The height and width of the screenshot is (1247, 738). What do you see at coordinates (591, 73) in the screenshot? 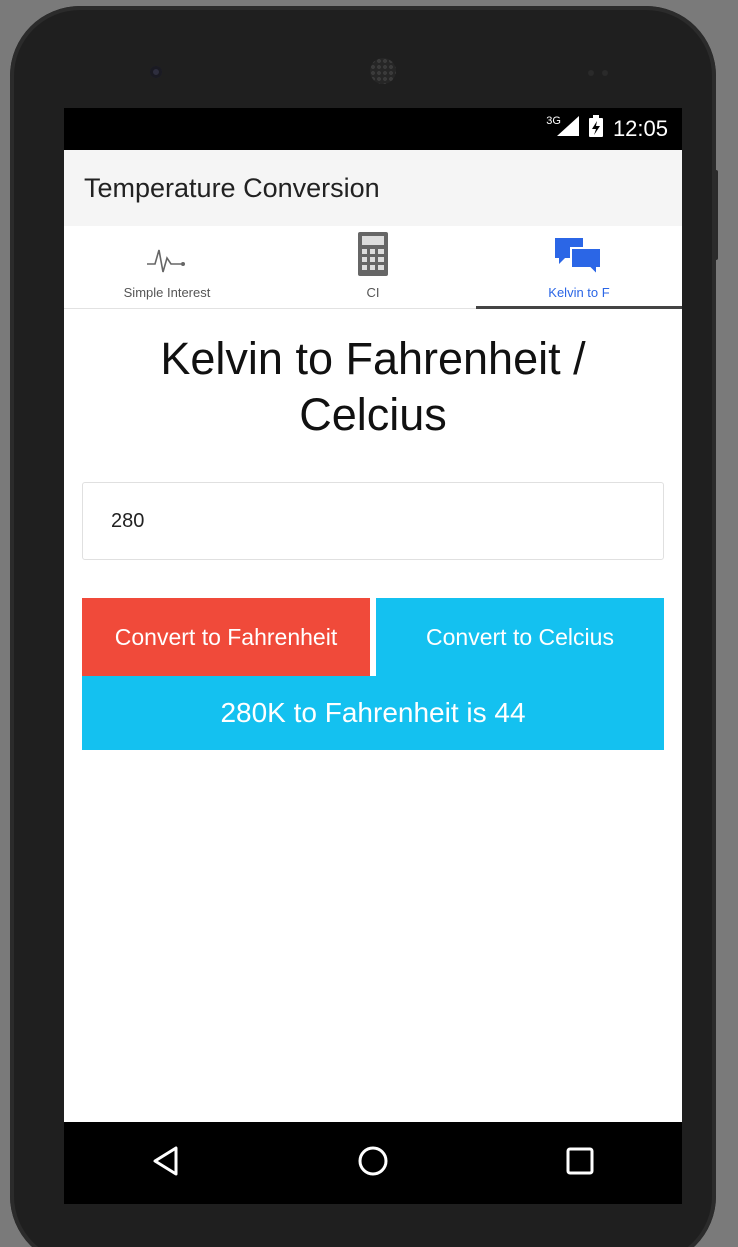
I see `proximity-sensor` at bounding box center [591, 73].